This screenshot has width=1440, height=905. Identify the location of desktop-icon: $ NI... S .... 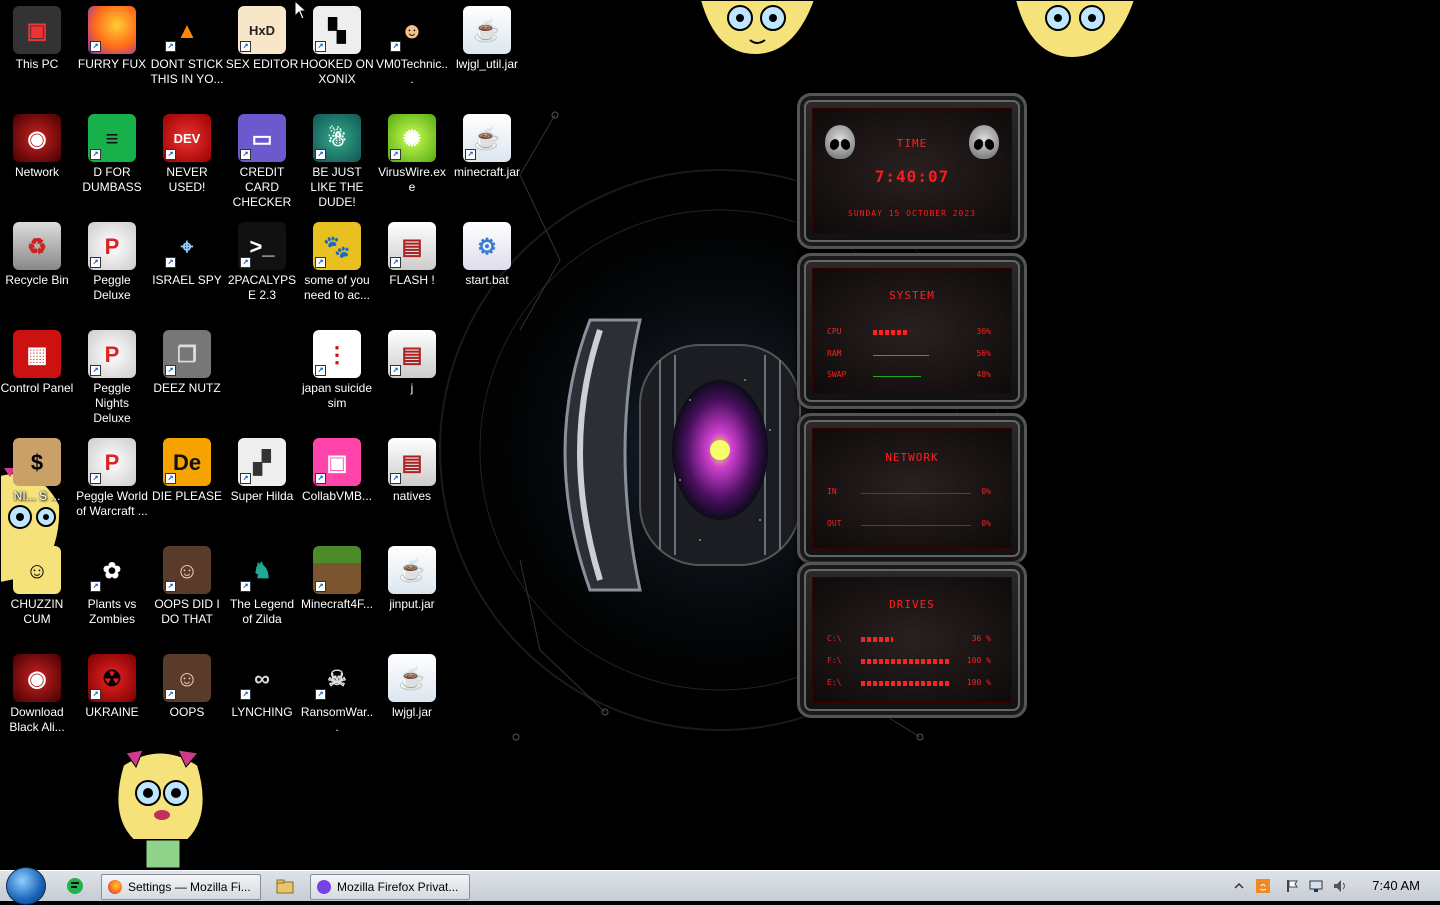
(37, 482).